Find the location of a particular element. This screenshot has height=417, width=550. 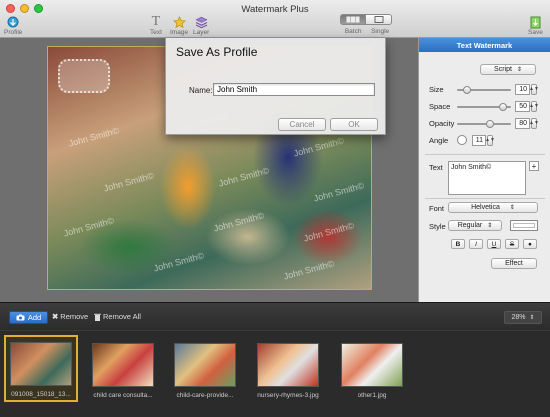

layer-tool-button: Layer is located at coordinates (201, 25).